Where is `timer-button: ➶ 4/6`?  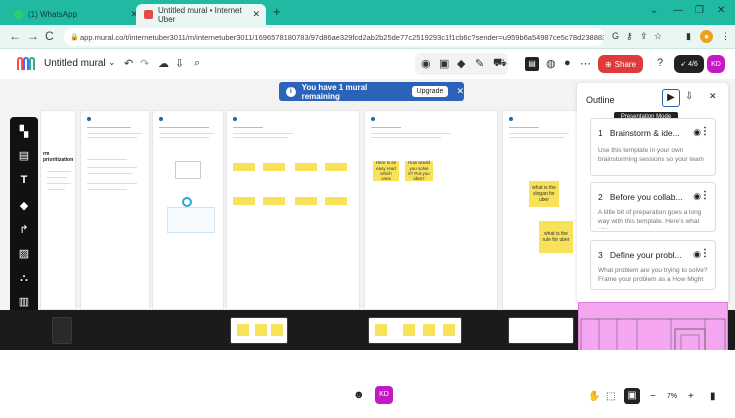 timer-button: ➶ 4/6 is located at coordinates (689, 64).